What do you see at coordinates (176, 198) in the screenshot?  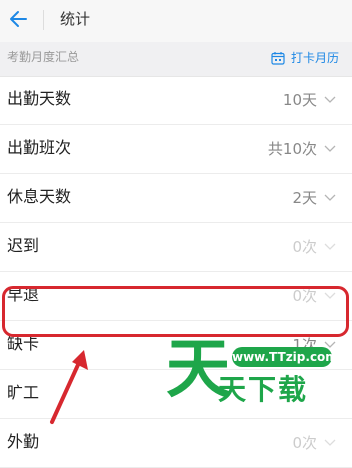 I see `list-item-rest-days: 休息天数 2天` at bounding box center [176, 198].